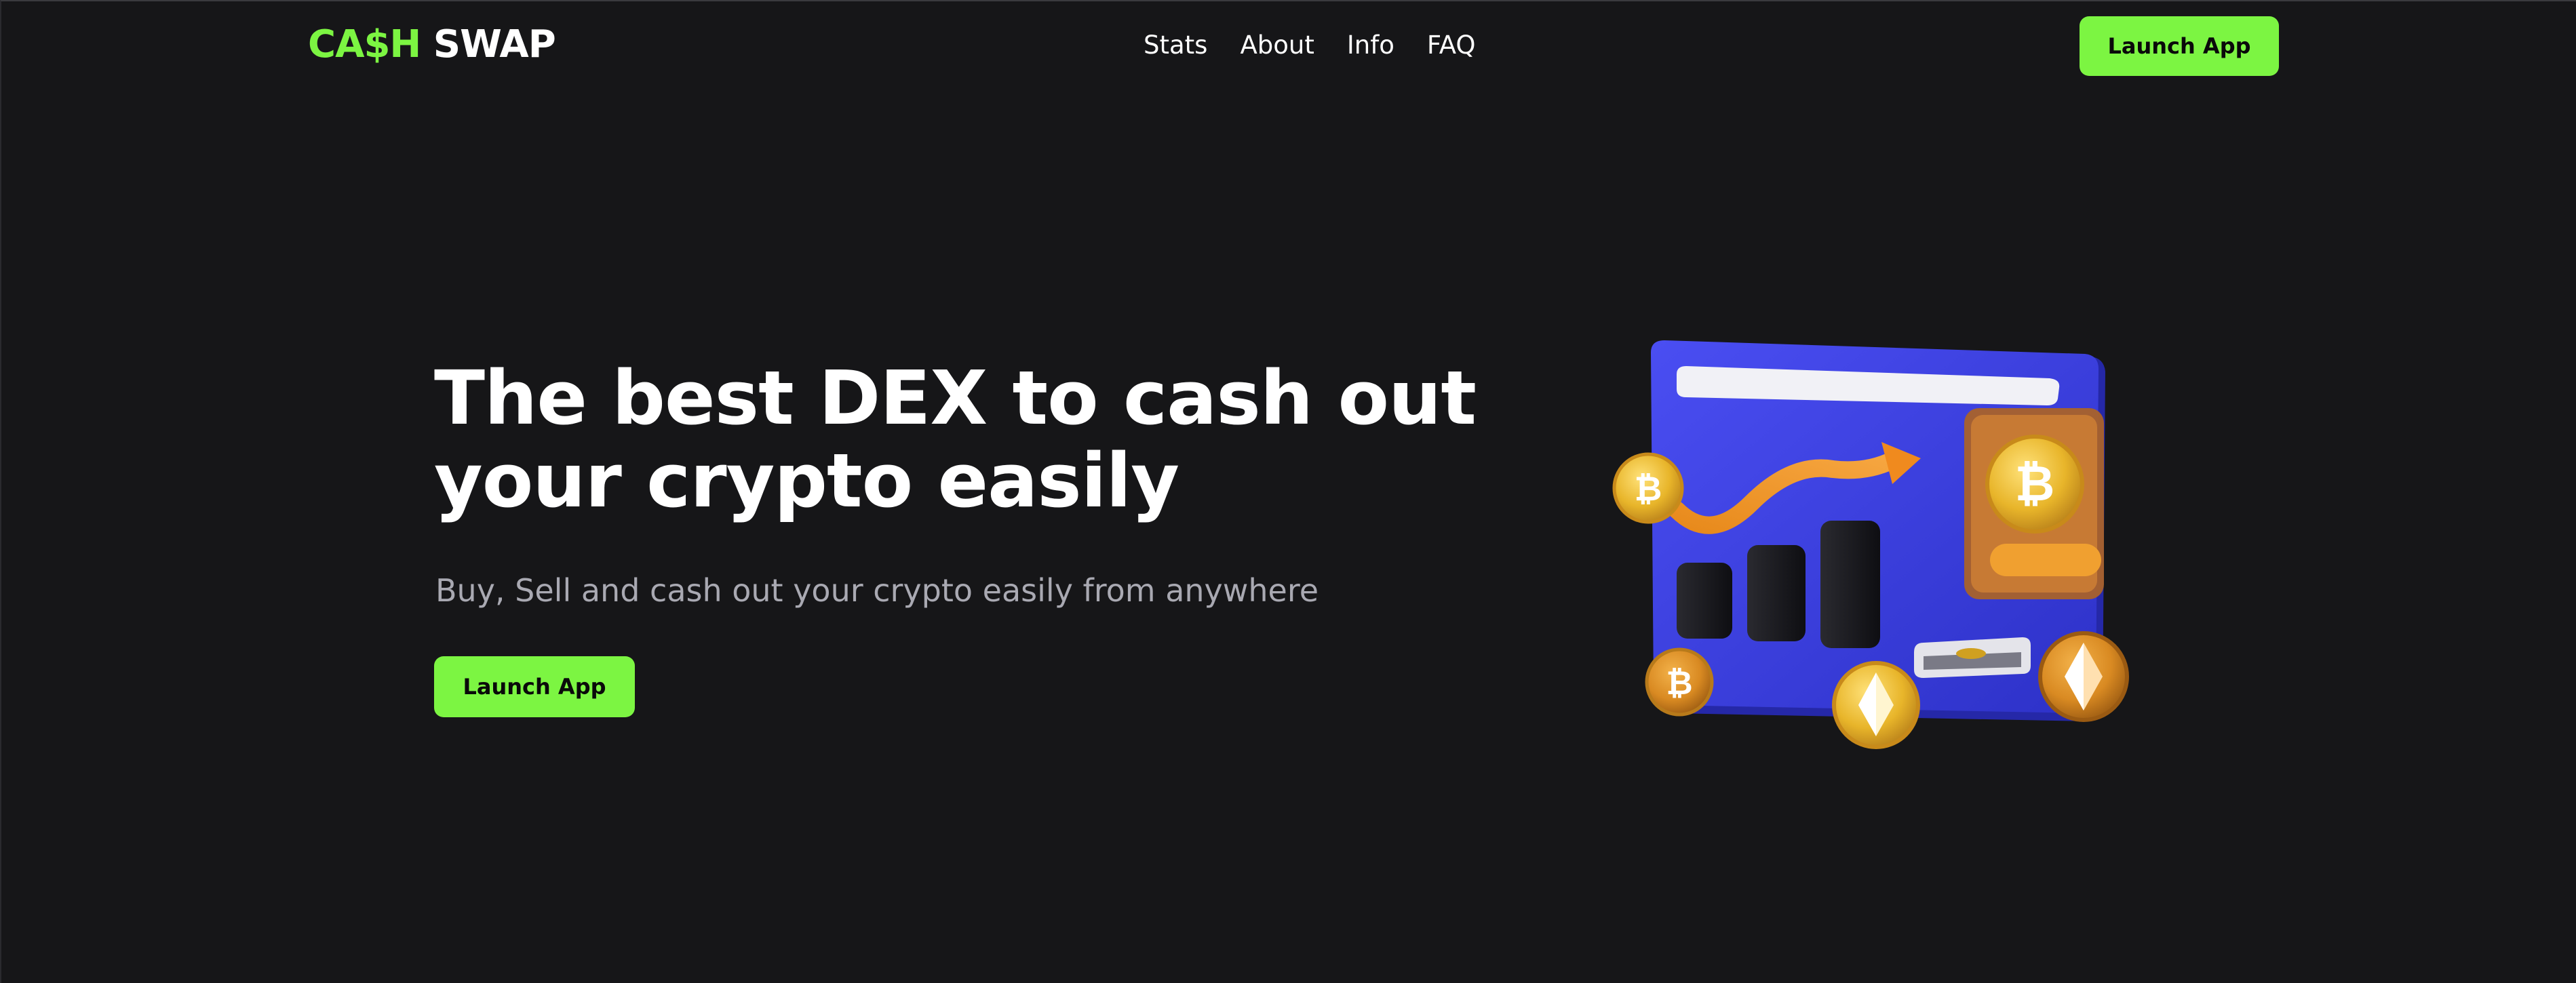  Describe the element at coordinates (955, 398) in the screenshot. I see `hero-title-line-1: The best DEX to cash out` at that location.